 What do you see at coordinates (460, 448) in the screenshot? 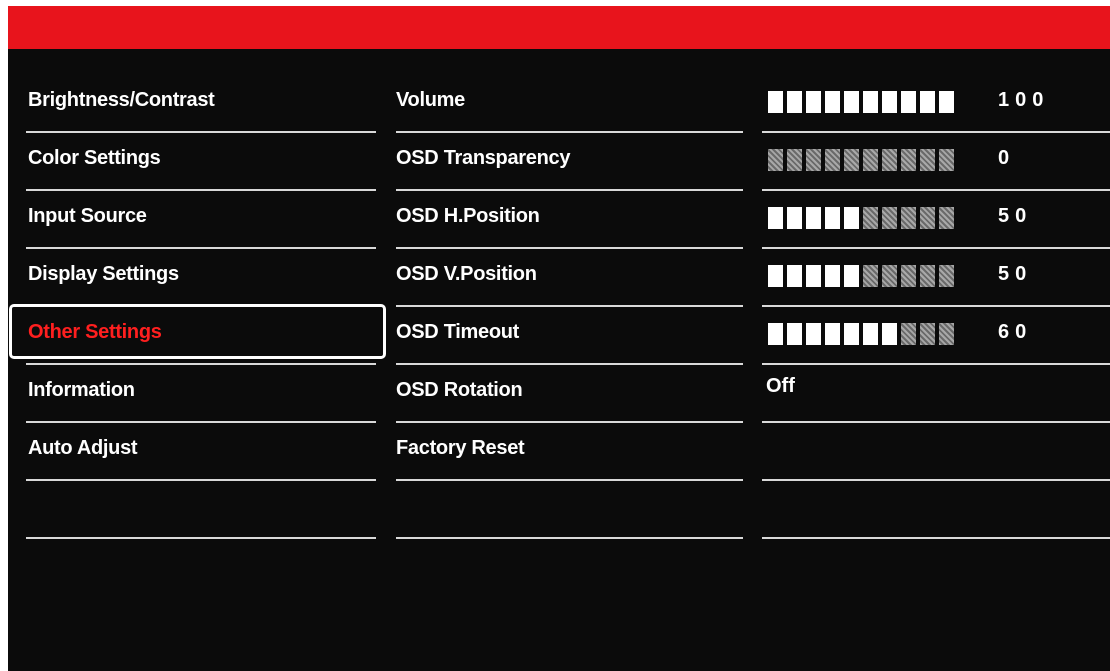
I see `submenu-item-label: Factory Reset` at bounding box center [460, 448].